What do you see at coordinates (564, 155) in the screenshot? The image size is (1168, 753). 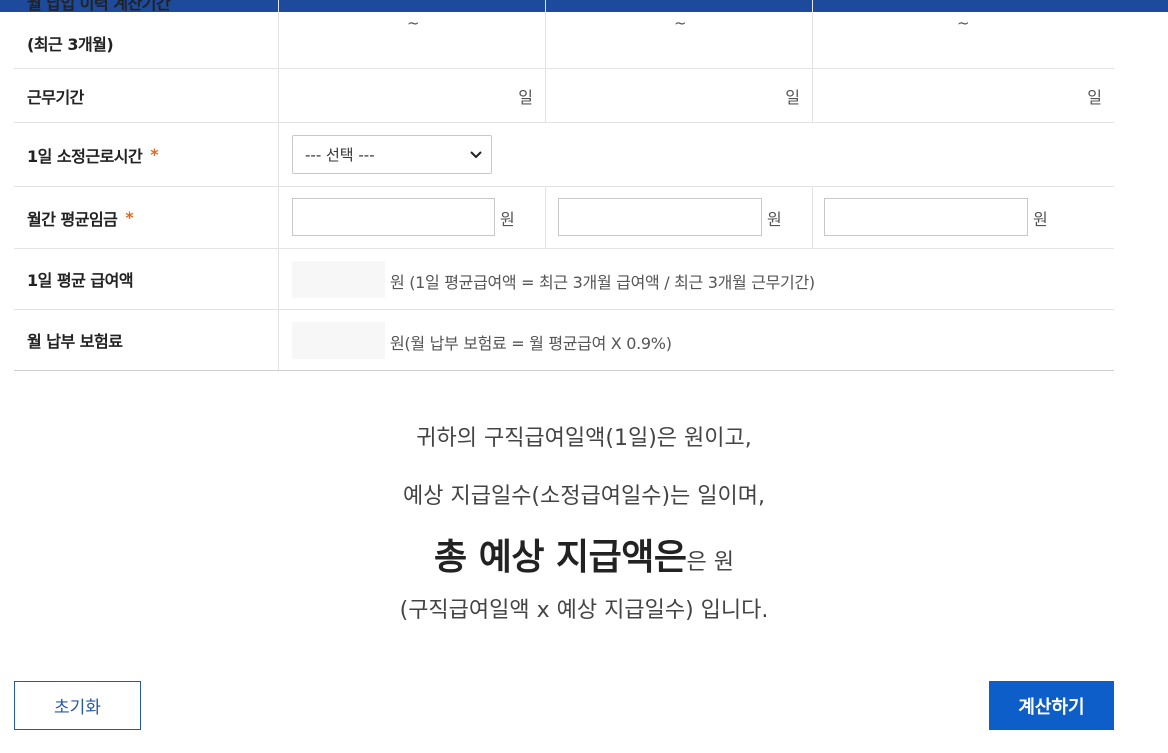 I see `row-daily-work-hours: 1일 소정근로시간 * --- 선택 ---` at bounding box center [564, 155].